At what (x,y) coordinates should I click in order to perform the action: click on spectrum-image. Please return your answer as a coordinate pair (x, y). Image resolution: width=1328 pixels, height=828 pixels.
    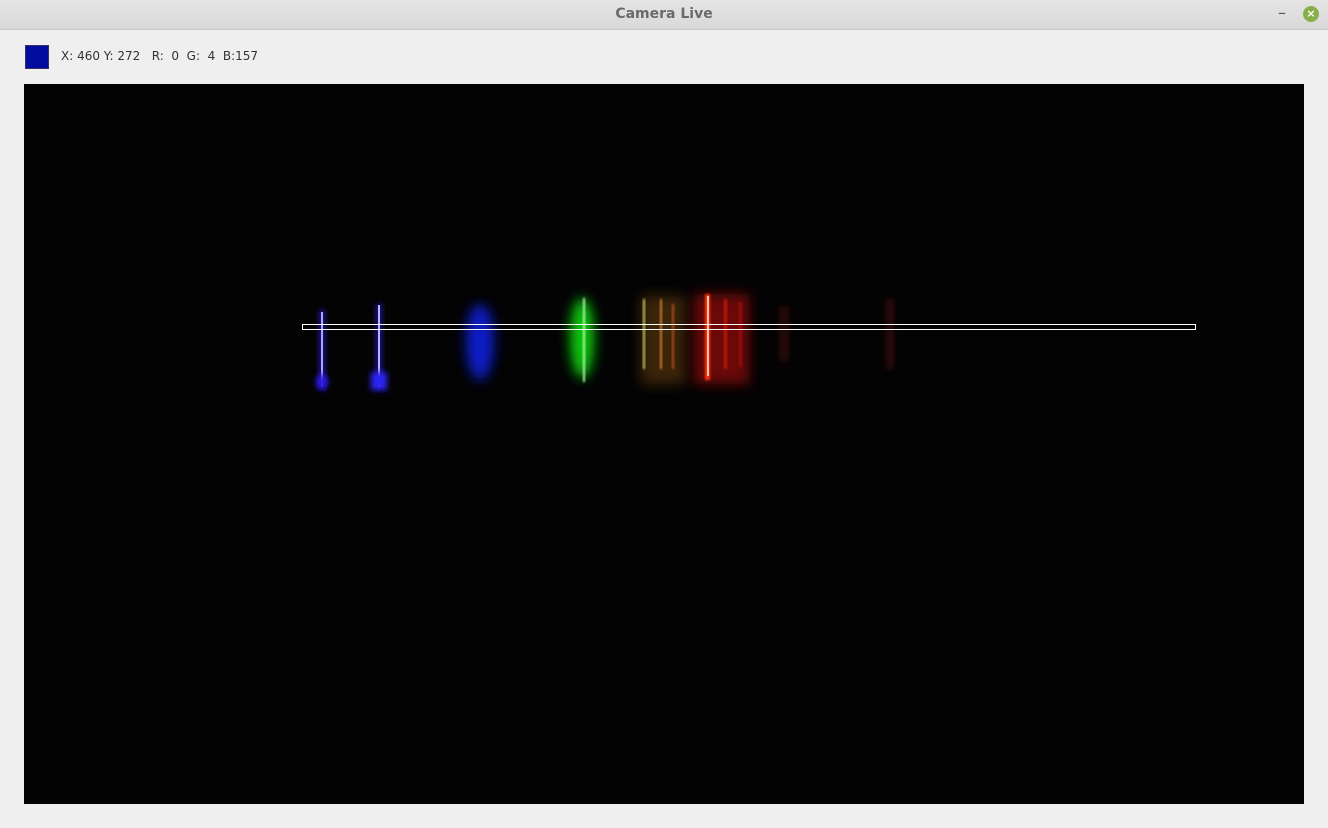
    Looking at the image, I should click on (605, 342).